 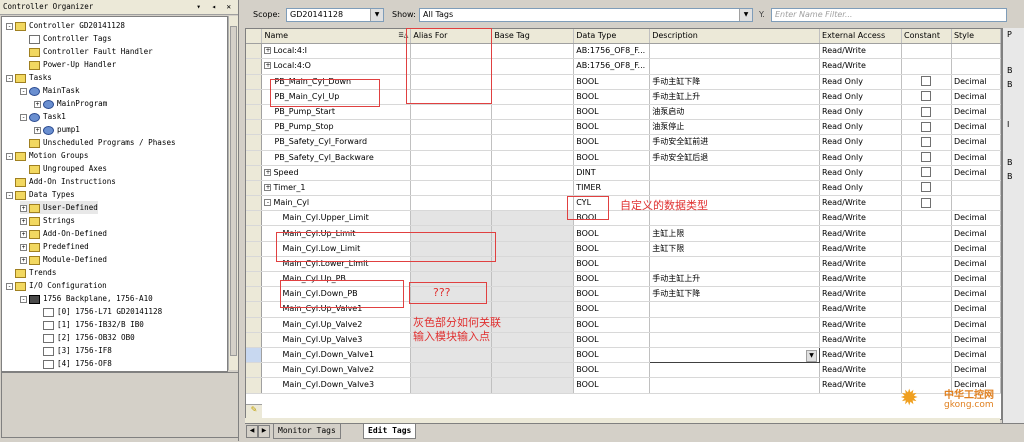 I want to click on table-row: + Timer_1 TIMER Read Only, so click(x=623, y=188).